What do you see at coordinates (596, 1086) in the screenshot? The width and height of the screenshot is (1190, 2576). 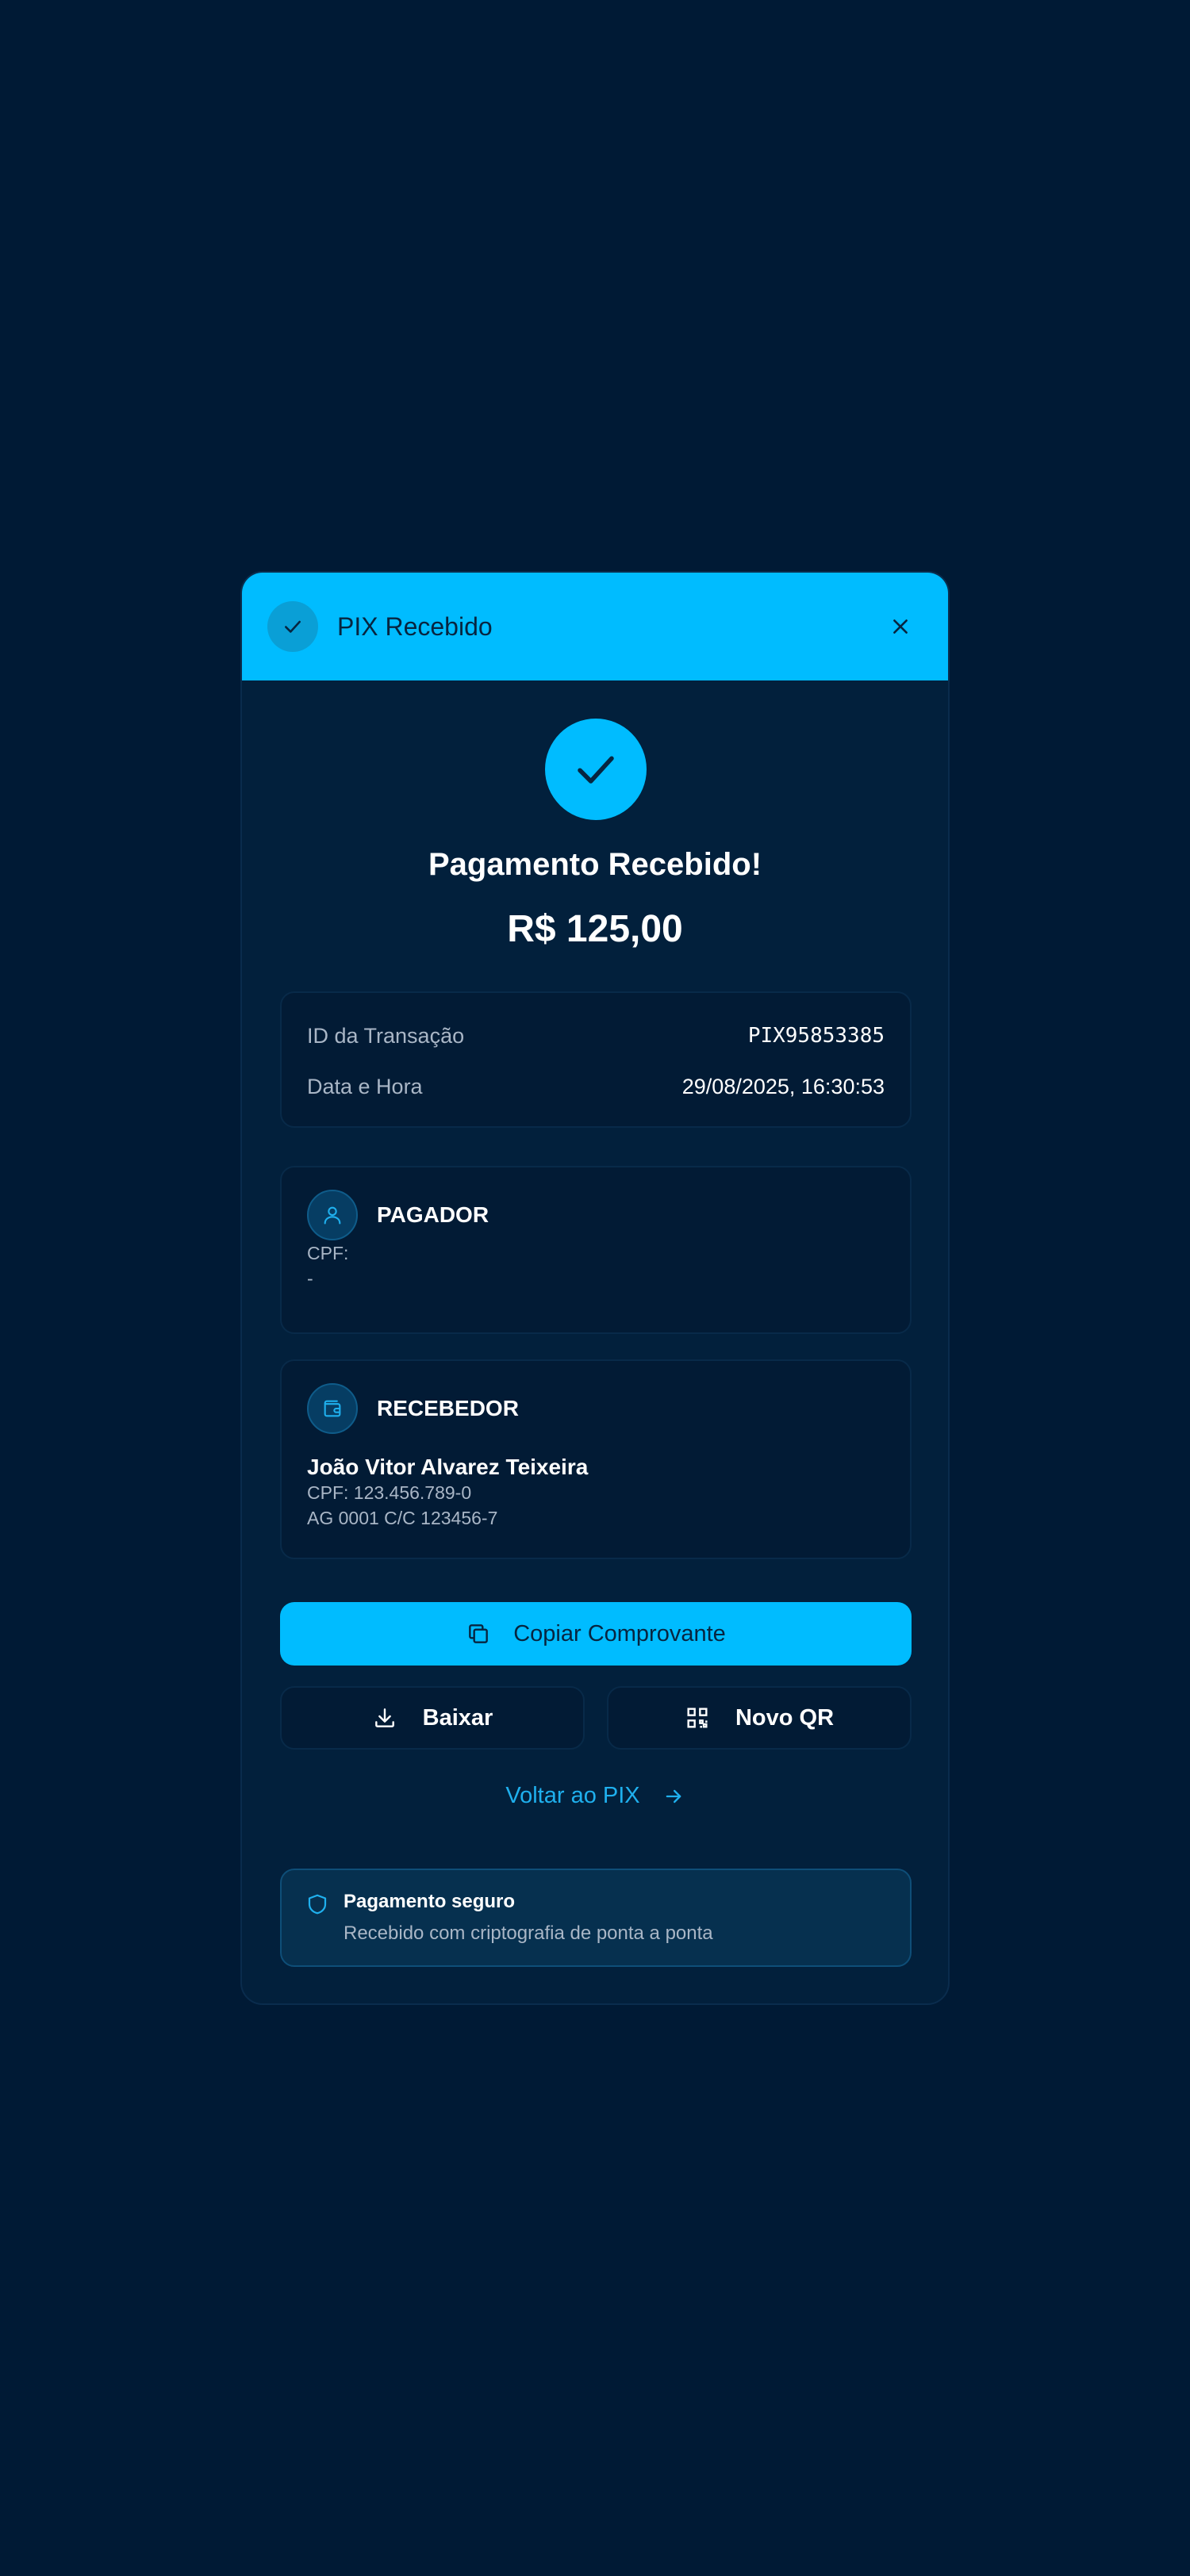 I see `transaction-date-row: Data e Hora 29/08/2025, 16:30:53` at bounding box center [596, 1086].